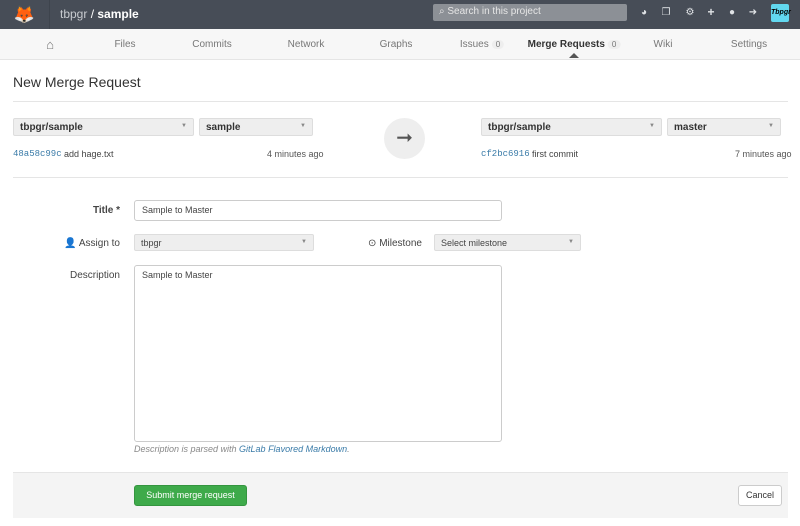 Image resolution: width=800 pixels, height=526 pixels. Describe the element at coordinates (760, 495) in the screenshot. I see `cancel-button: Cancel` at that location.